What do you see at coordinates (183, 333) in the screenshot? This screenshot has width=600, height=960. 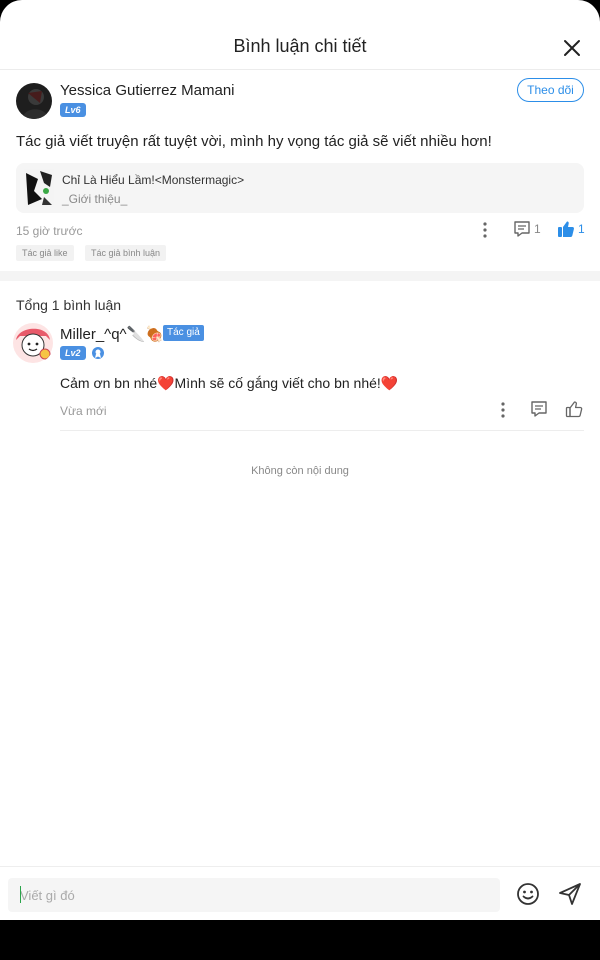 I see `author-tag: Tác giả` at bounding box center [183, 333].